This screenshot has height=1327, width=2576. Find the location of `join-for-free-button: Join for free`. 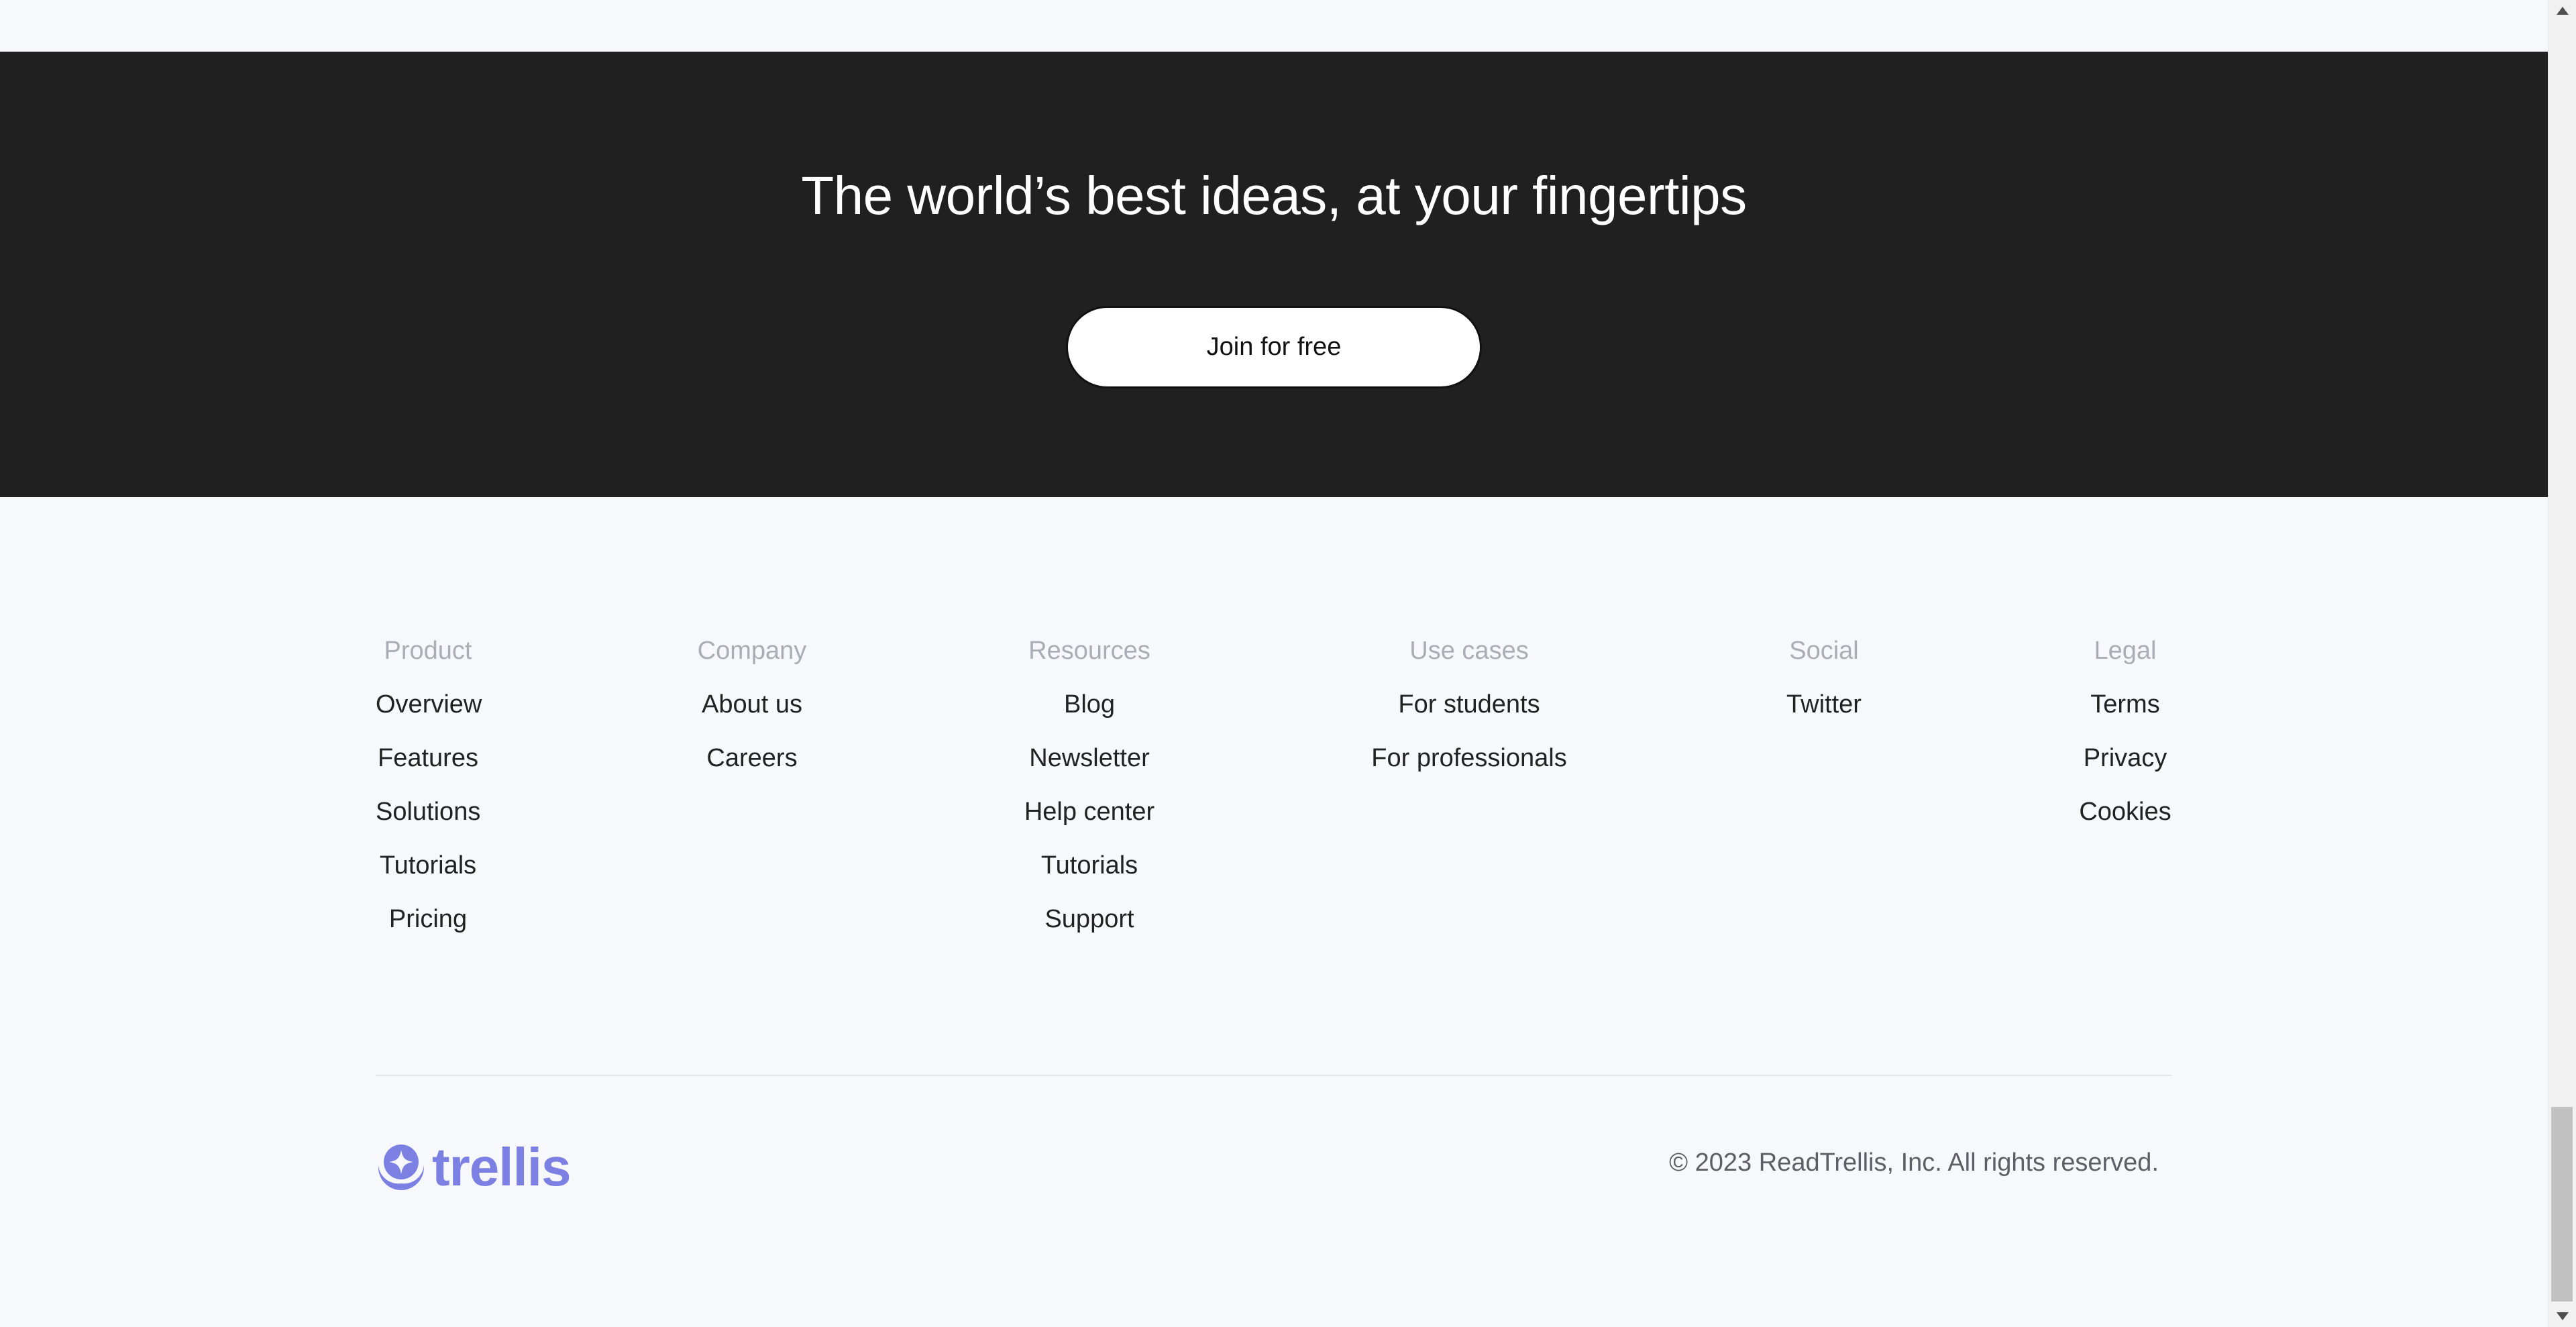

join-for-free-button: Join for free is located at coordinates (1274, 347).